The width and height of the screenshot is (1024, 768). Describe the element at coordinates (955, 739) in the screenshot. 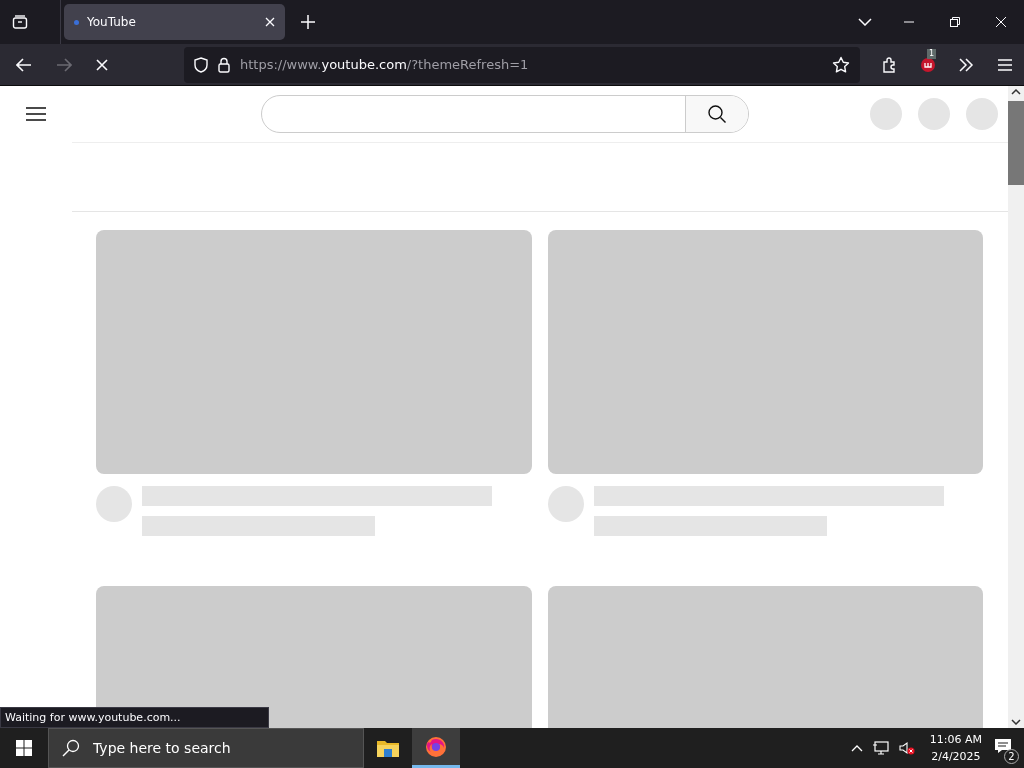

I see `clock-time: 11:06 AM` at that location.